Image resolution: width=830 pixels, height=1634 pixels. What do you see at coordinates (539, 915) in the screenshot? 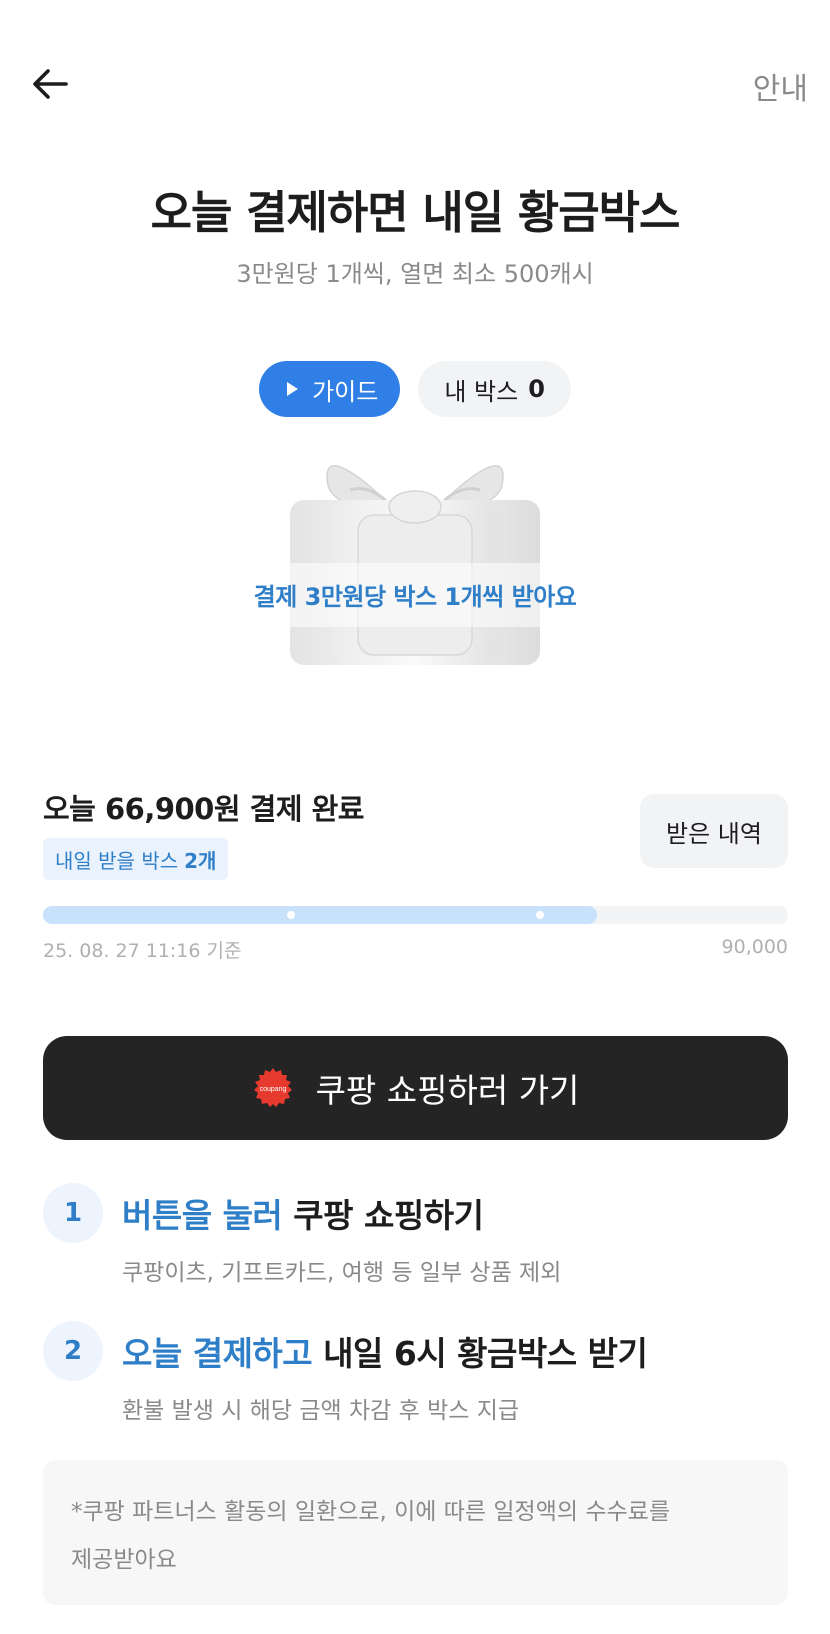
I see `progress-milestone-dot` at bounding box center [539, 915].